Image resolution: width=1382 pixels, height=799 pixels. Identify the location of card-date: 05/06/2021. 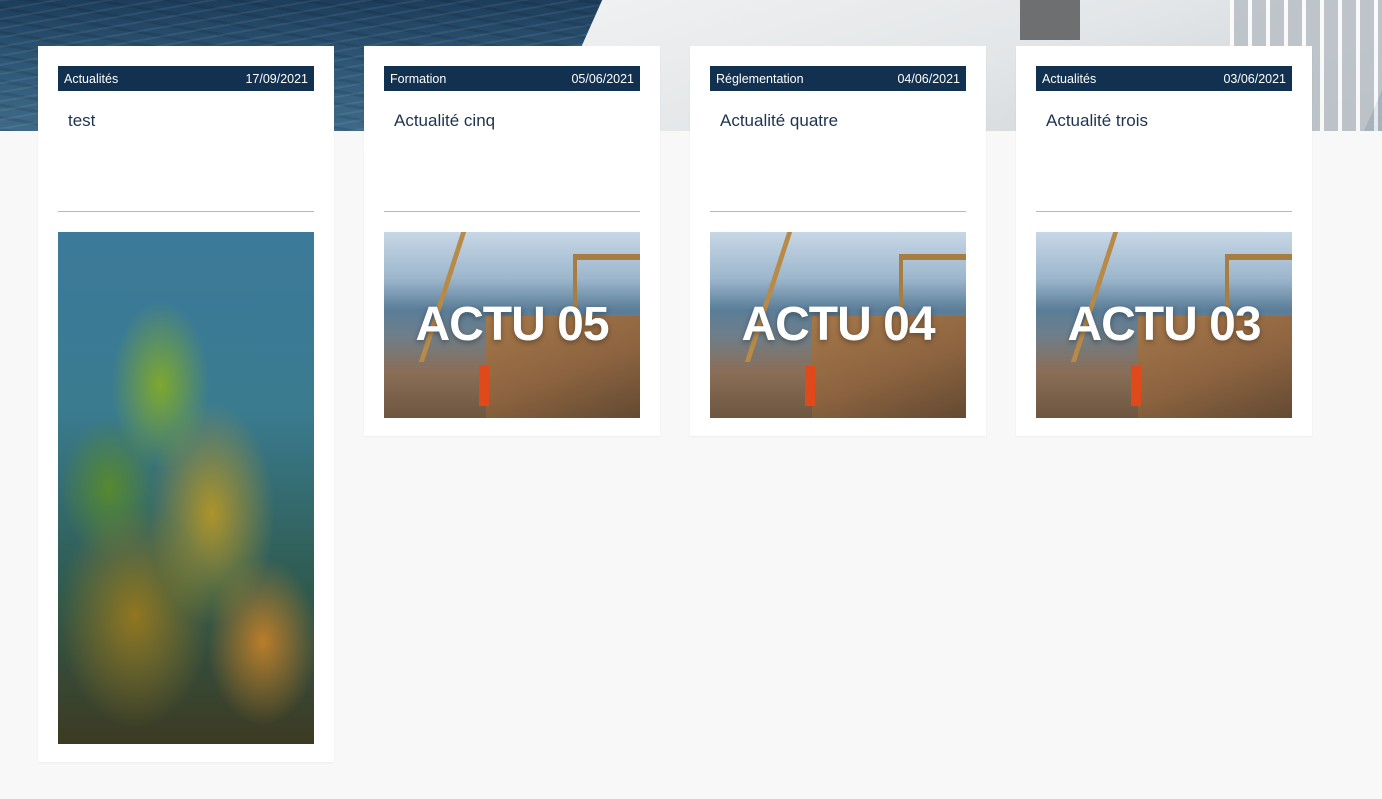
(602, 78).